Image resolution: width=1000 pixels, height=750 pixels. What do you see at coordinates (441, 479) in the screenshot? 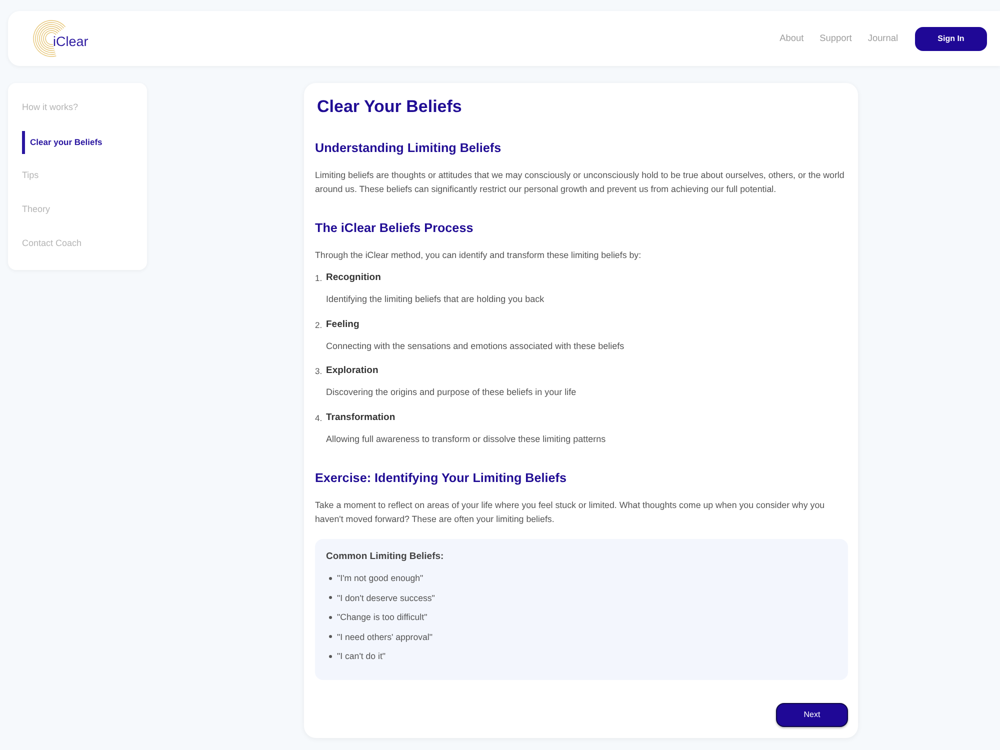
I see `section-heading: Exercise: Identifying Your Limiting Beliefs` at bounding box center [441, 479].